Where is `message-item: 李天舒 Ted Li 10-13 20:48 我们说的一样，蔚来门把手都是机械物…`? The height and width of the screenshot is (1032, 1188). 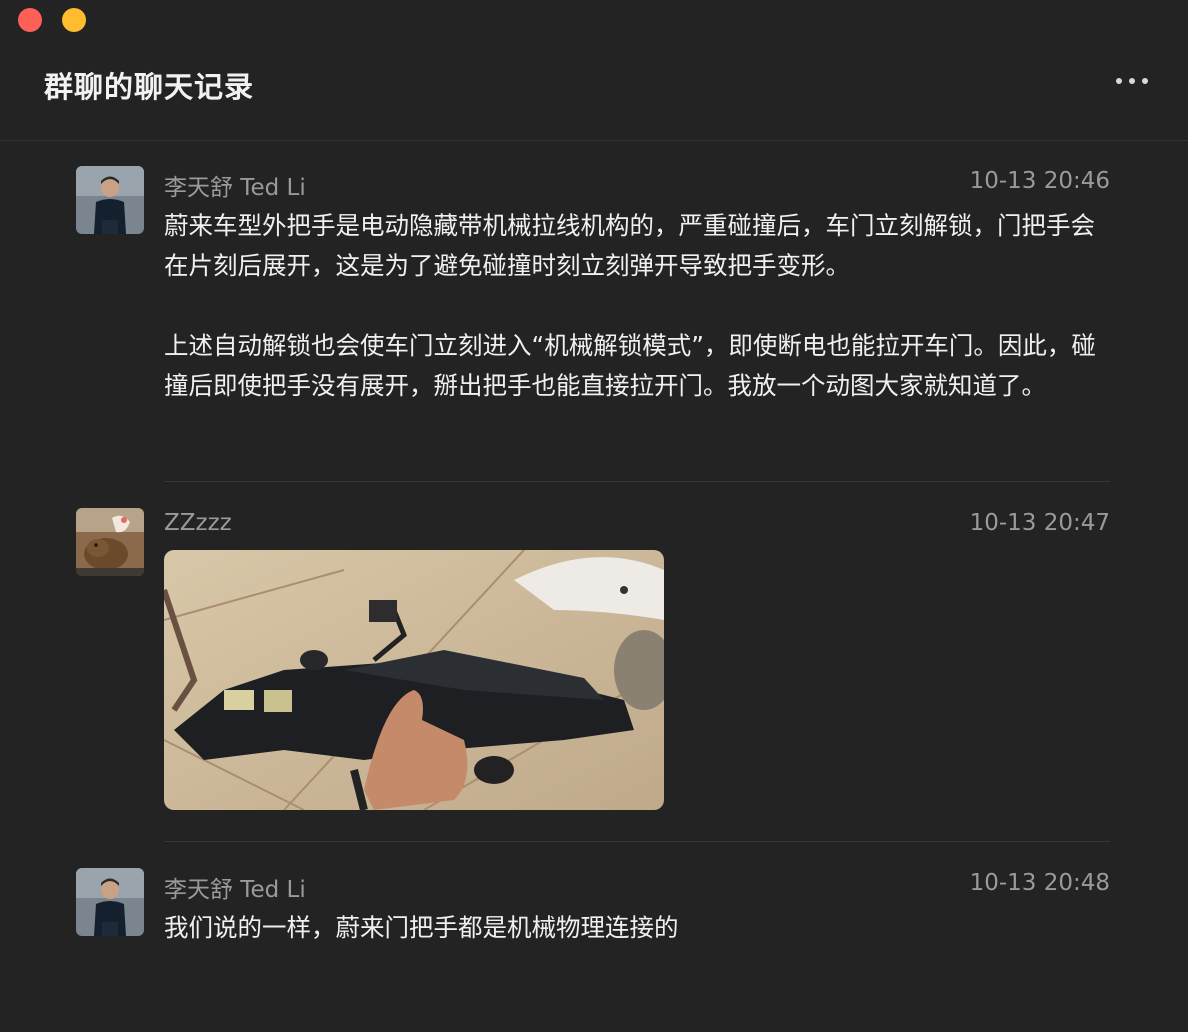
message-item: 李天舒 Ted Li 10-13 20:48 我们说的一样，蔚来门把手都是机械物… is located at coordinates (594, 918).